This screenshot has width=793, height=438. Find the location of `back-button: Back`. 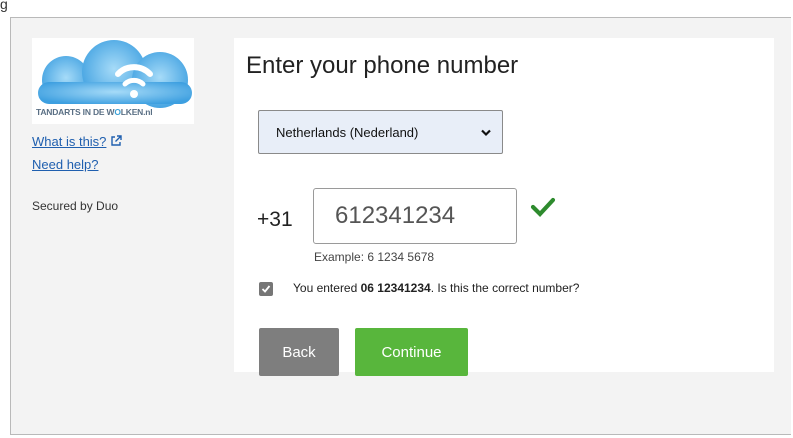

back-button: Back is located at coordinates (299, 352).